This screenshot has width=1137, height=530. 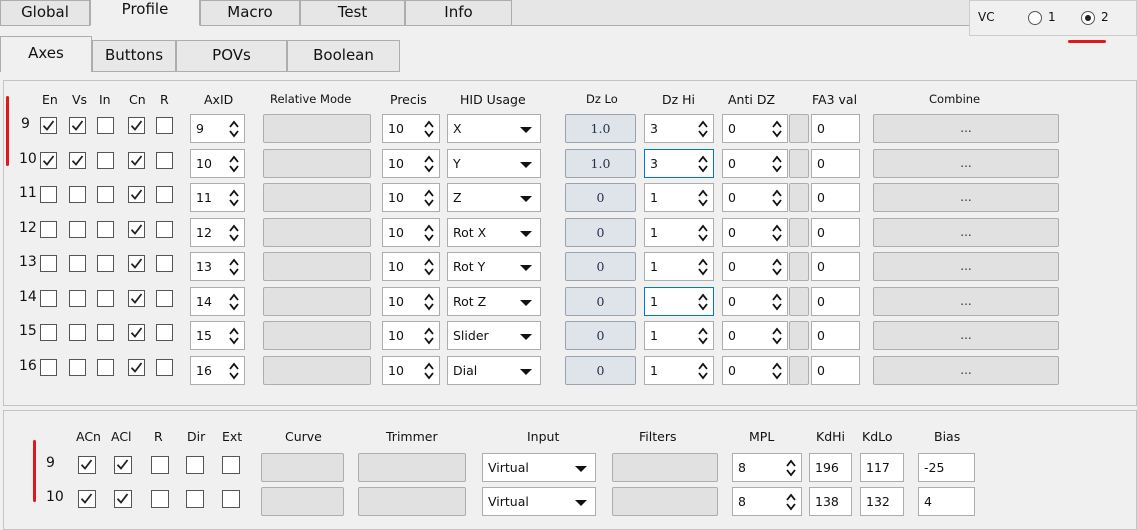 I want to click on hid-usage-dropdown: X, so click(x=494, y=128).